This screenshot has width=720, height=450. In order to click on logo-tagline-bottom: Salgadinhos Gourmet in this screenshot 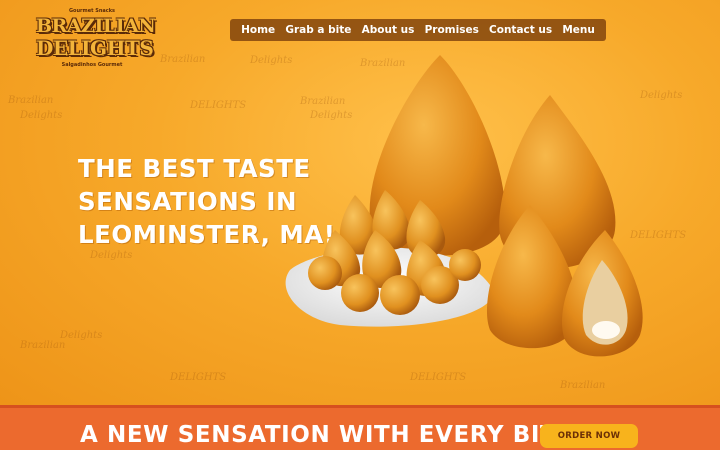, I will do `click(92, 65)`.